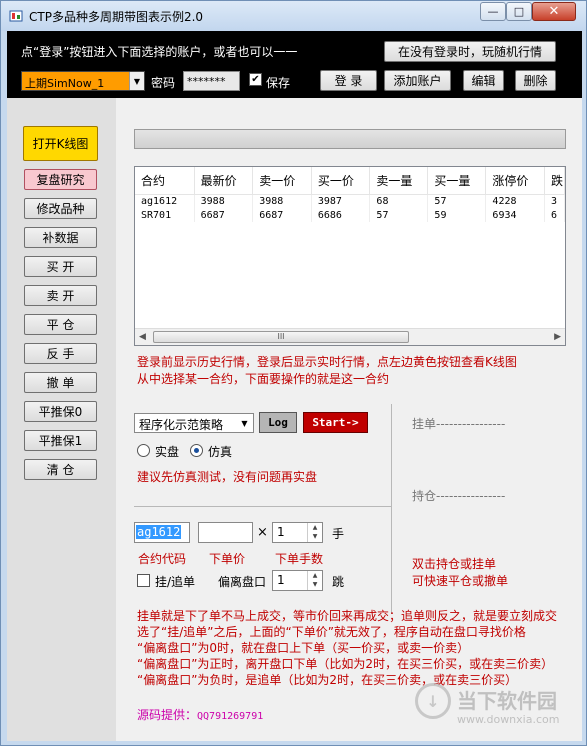 The image size is (587, 746). I want to click on column-header: 买一价, so click(341, 181).